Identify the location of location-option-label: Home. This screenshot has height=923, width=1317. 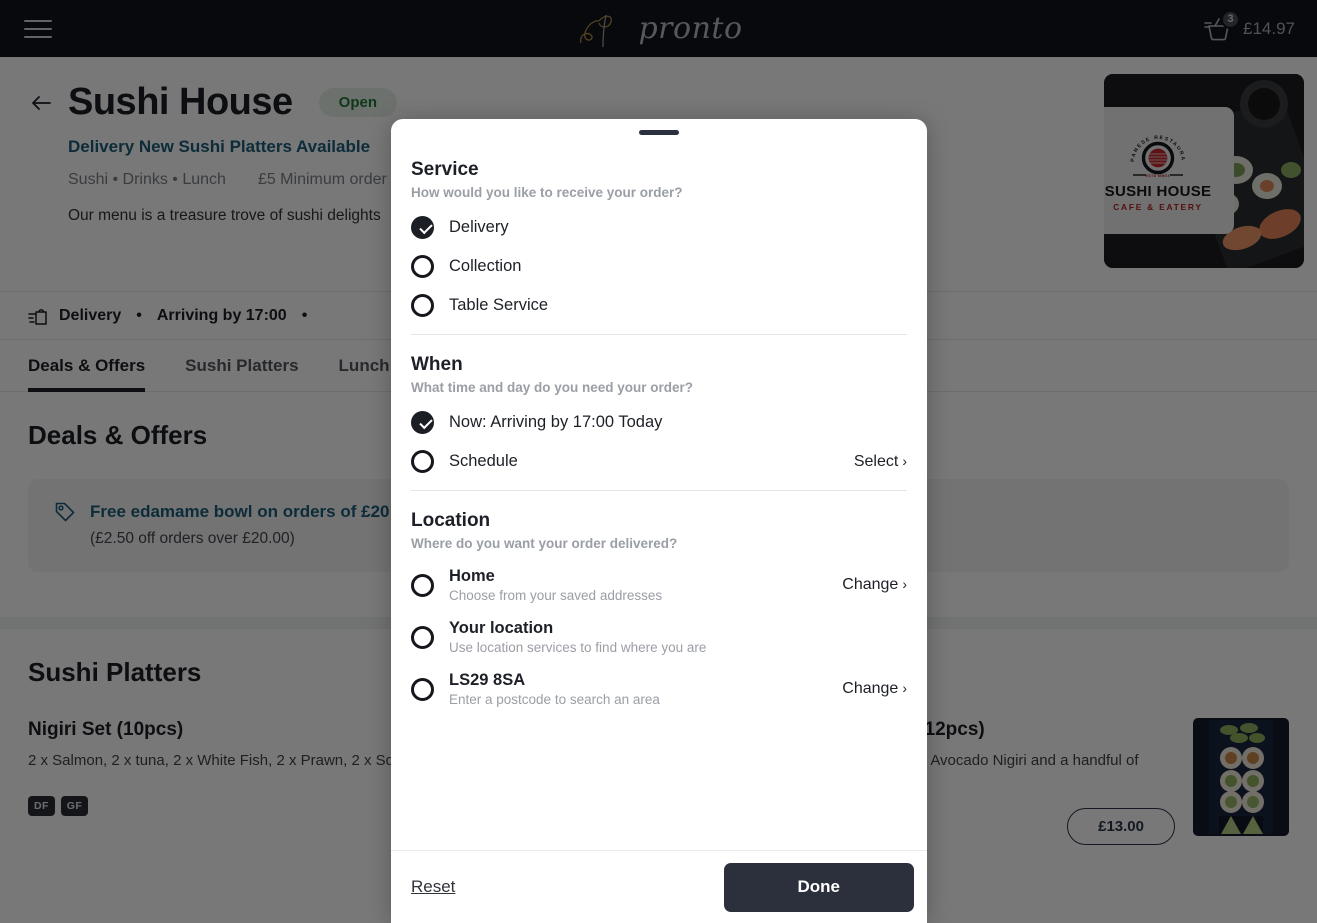
(472, 576).